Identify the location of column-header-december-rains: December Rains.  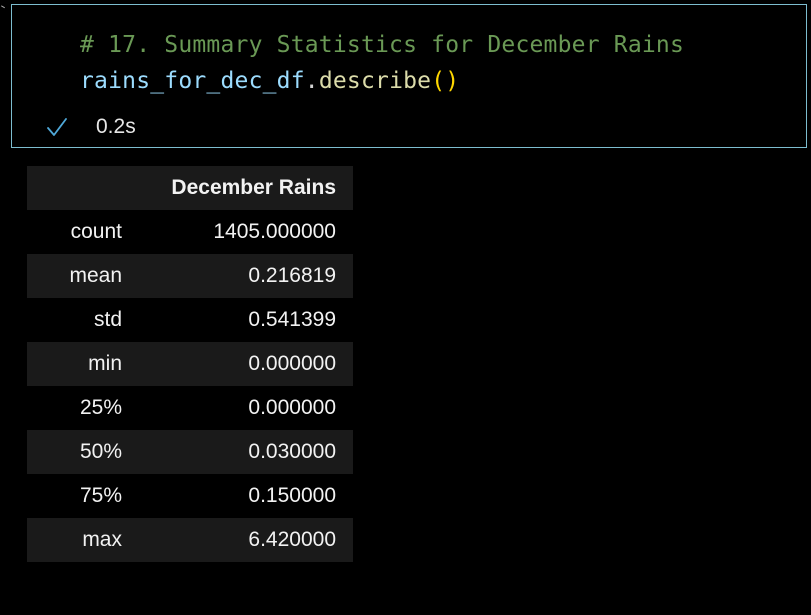
(246, 188).